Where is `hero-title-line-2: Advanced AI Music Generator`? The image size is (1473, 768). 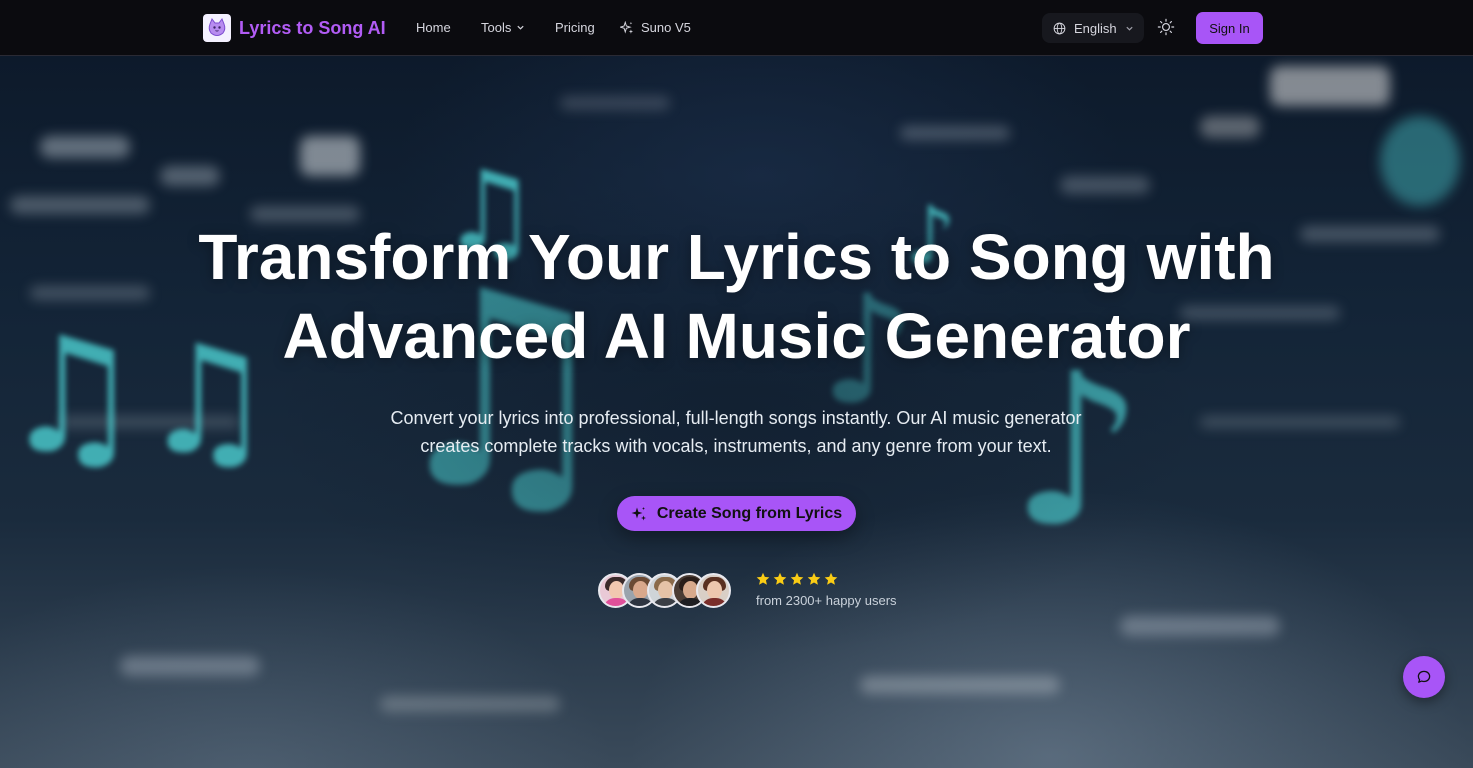 hero-title-line-2: Advanced AI Music Generator is located at coordinates (736, 336).